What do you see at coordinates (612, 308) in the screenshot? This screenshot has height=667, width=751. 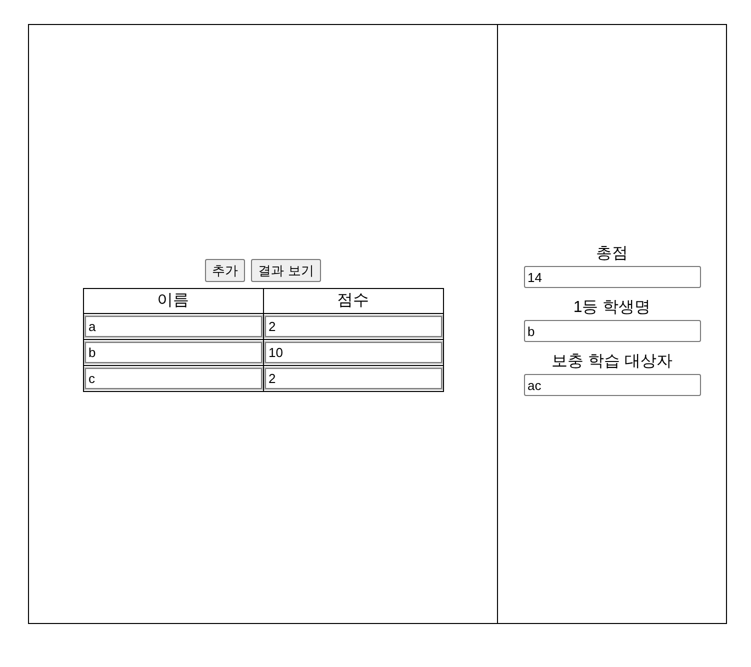 I see `result-label: 1등 학생명` at bounding box center [612, 308].